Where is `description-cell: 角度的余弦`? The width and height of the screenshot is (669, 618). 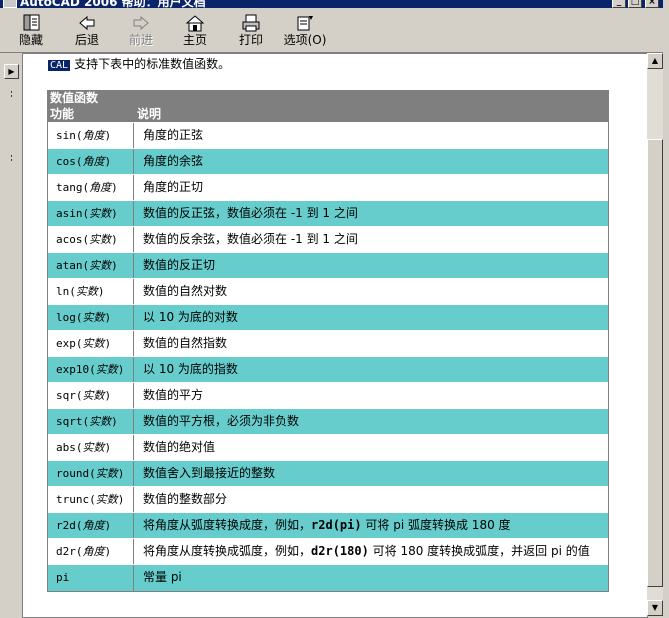
description-cell: 角度的余弦 is located at coordinates (173, 161).